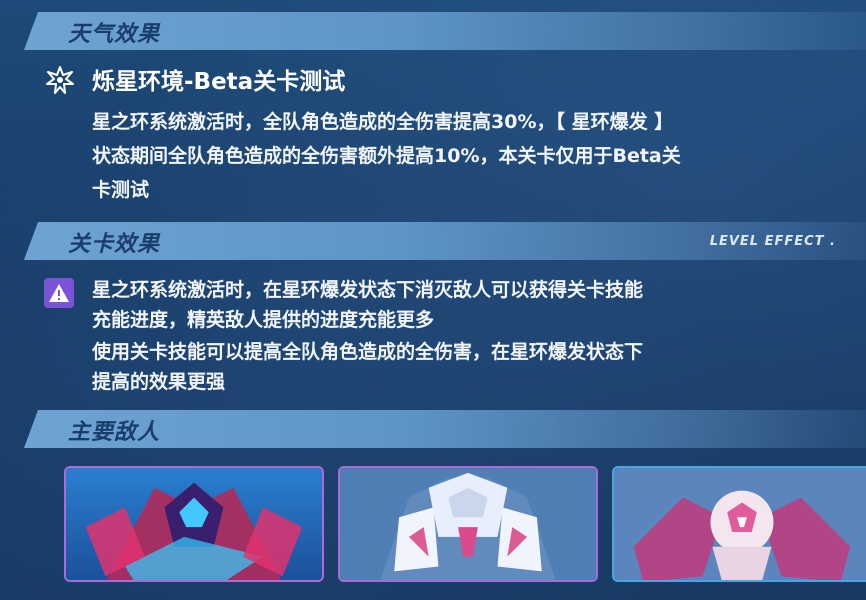 The width and height of the screenshot is (866, 600). Describe the element at coordinates (159, 382) in the screenshot. I see `level-desc-line-4: 提高的效果更强` at that location.